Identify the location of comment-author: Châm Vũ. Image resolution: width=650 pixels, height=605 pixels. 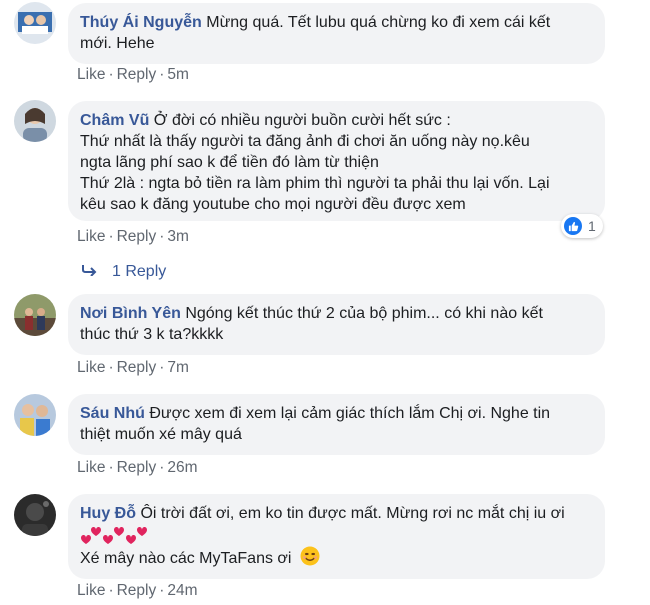
(114, 120).